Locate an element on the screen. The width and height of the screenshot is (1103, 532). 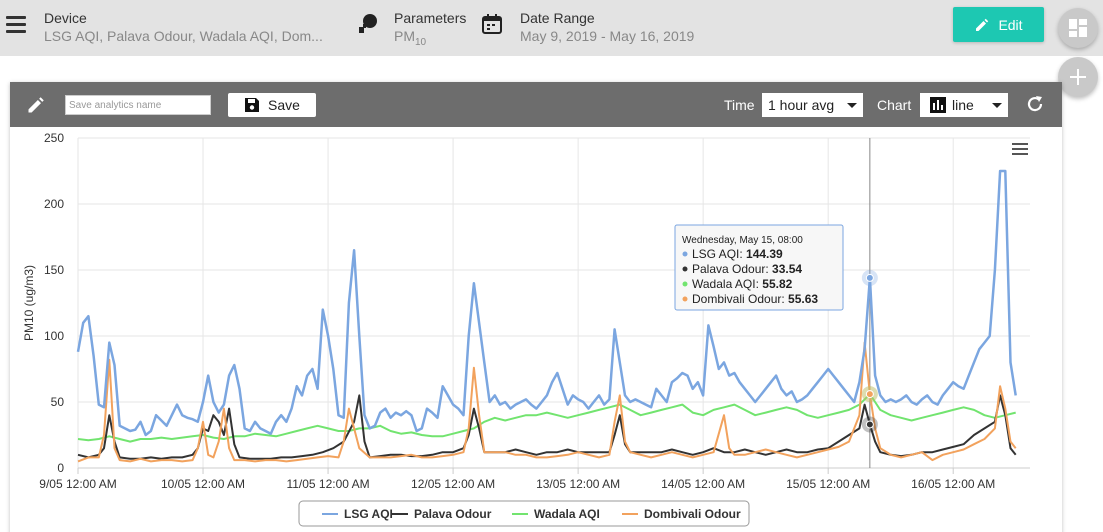
tooltip-series-name: Dombivali Odour: is located at coordinates (740, 299).